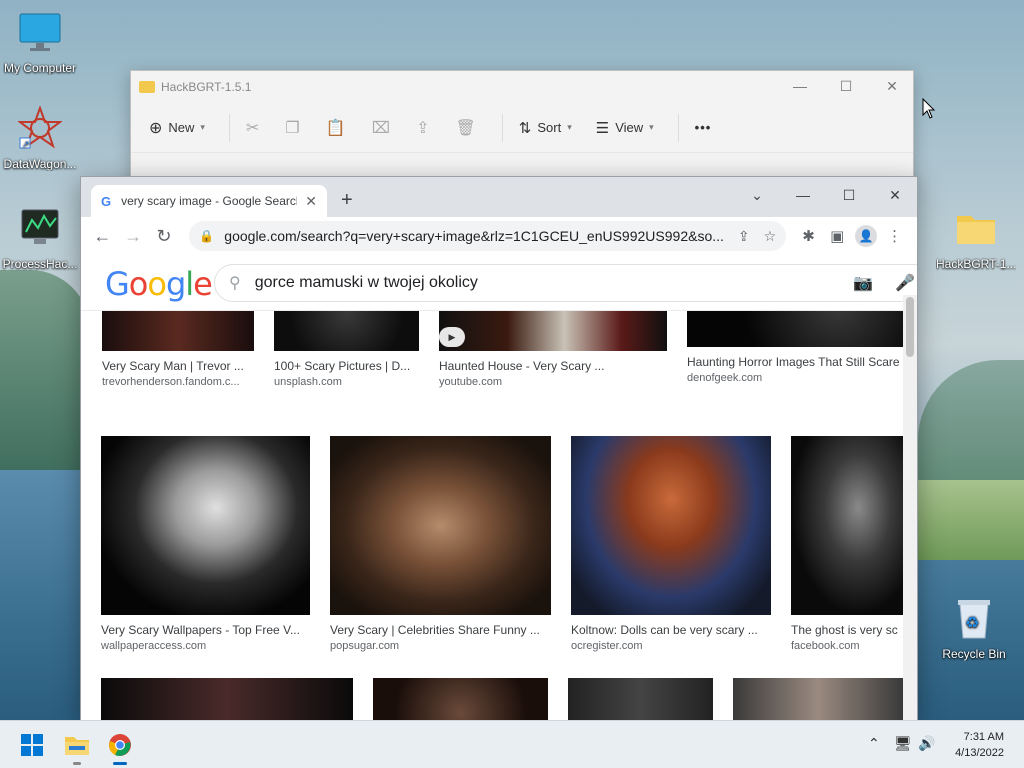  I want to click on chevron-up-icon: ⌃, so click(874, 743).